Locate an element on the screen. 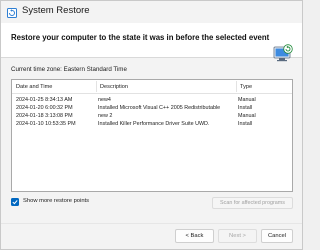  column-header-description: Description is located at coordinates (114, 87).